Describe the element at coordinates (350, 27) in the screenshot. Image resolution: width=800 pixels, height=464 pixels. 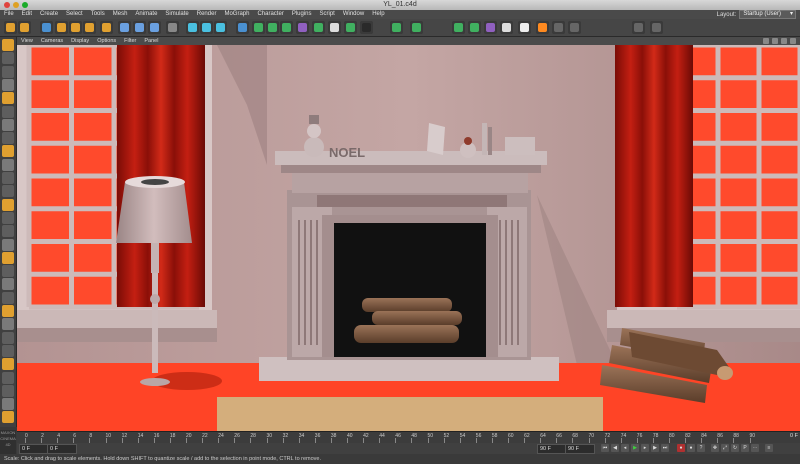
I see `light-icon` at that location.